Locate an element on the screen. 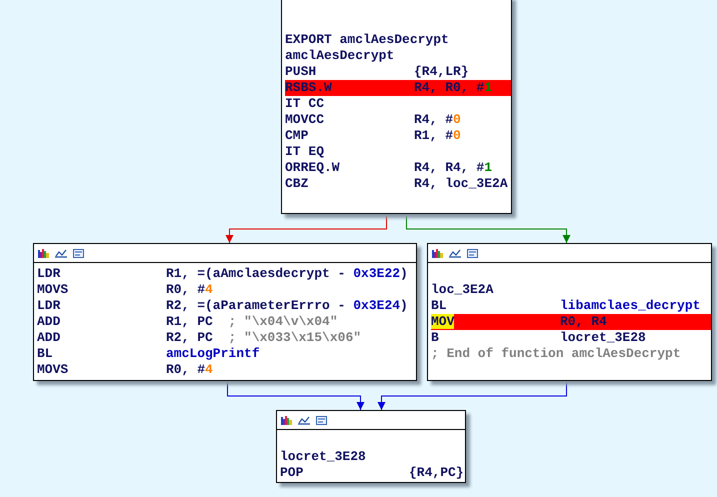 The width and height of the screenshot is (717, 497). mnemonic: CMP is located at coordinates (296, 135).